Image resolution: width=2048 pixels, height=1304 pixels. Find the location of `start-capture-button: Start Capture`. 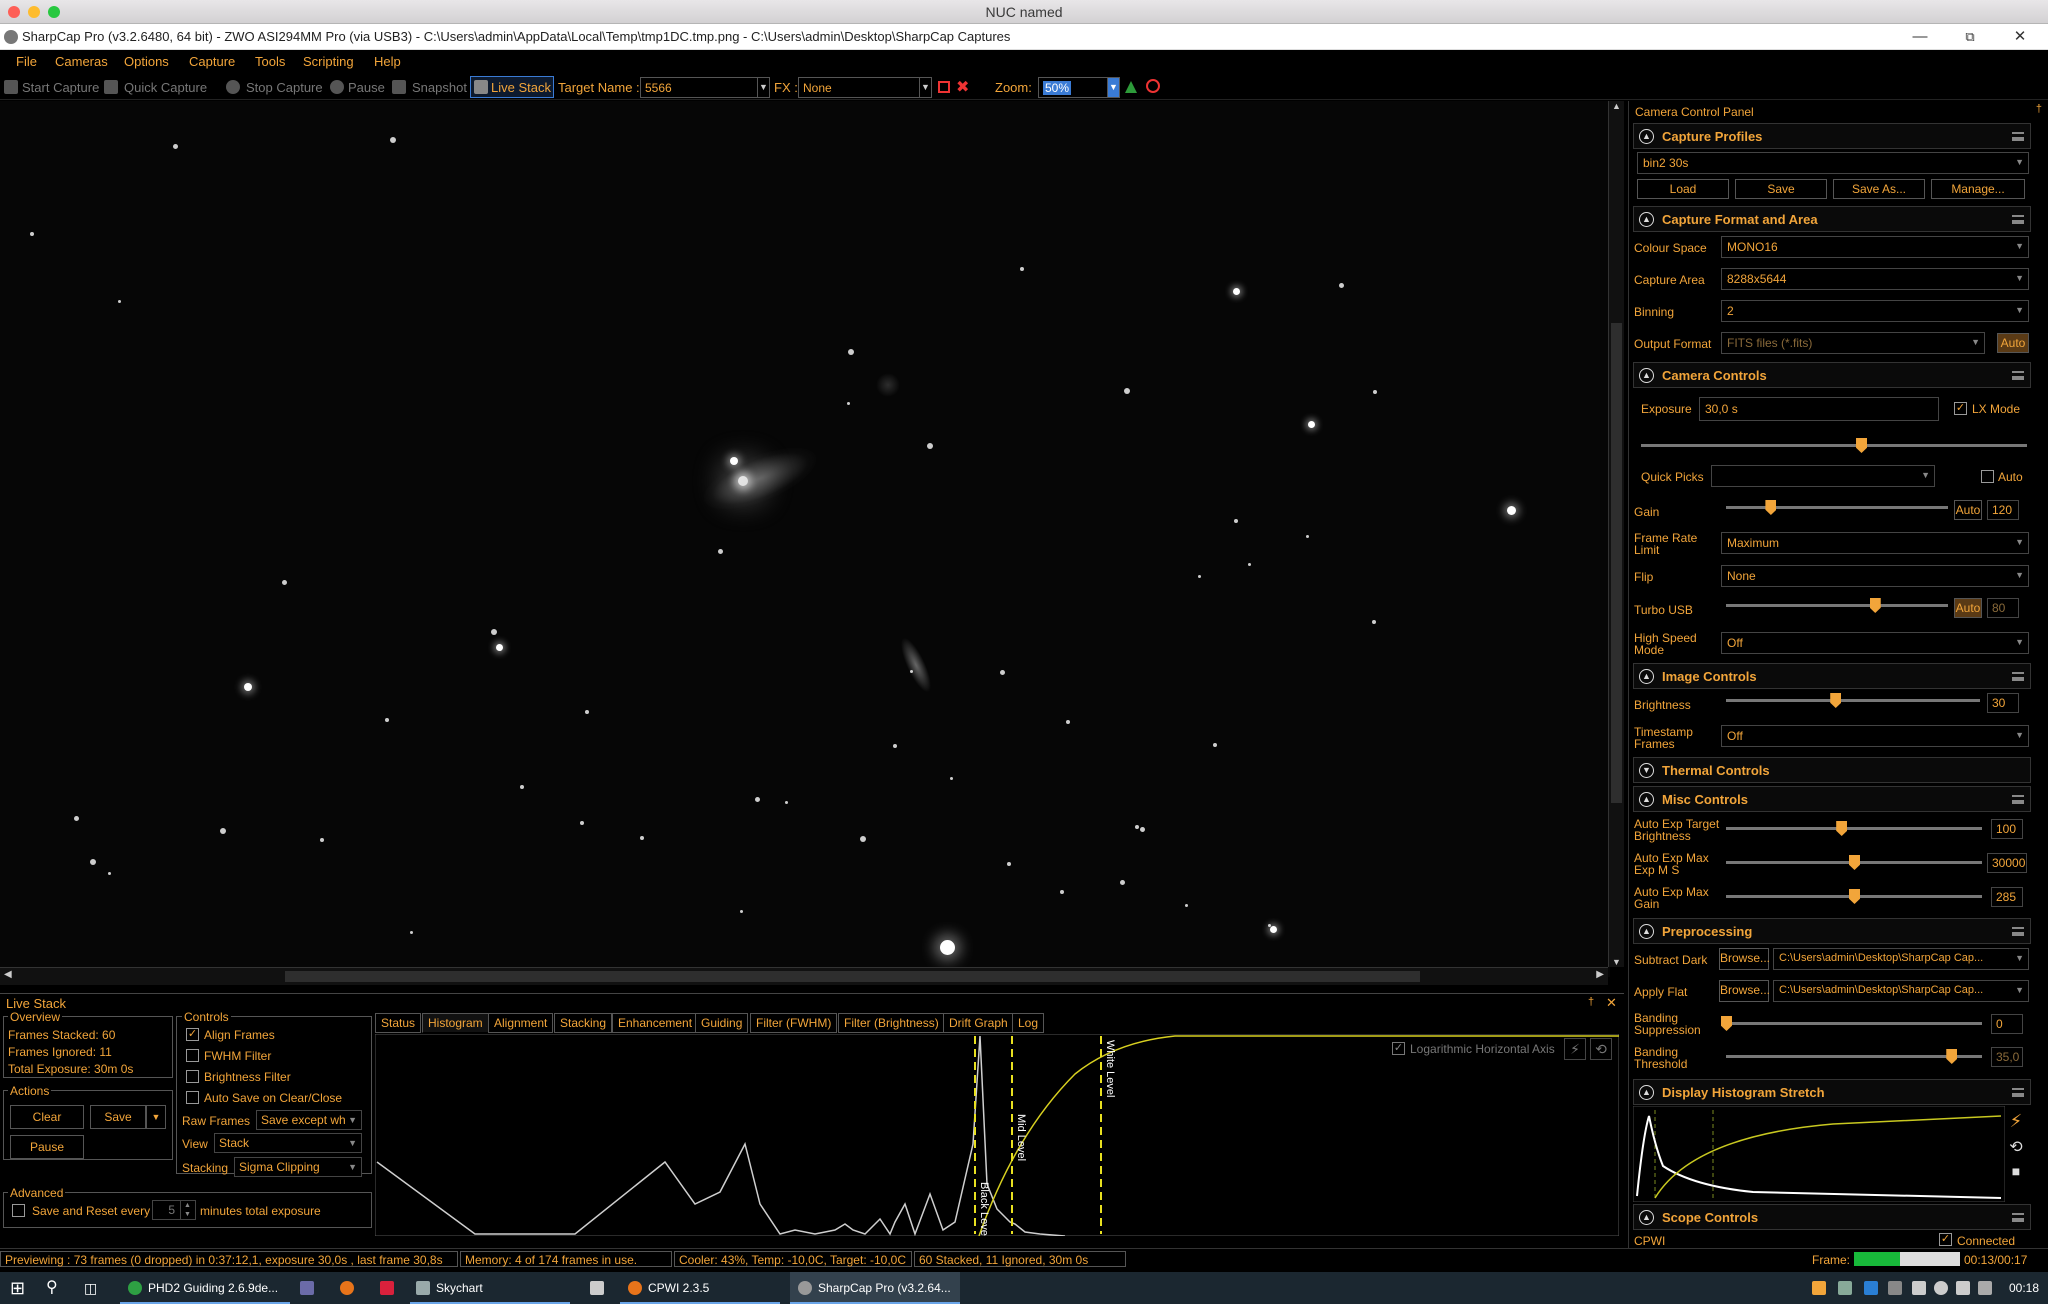

start-capture-button: Start Capture is located at coordinates (60, 87).